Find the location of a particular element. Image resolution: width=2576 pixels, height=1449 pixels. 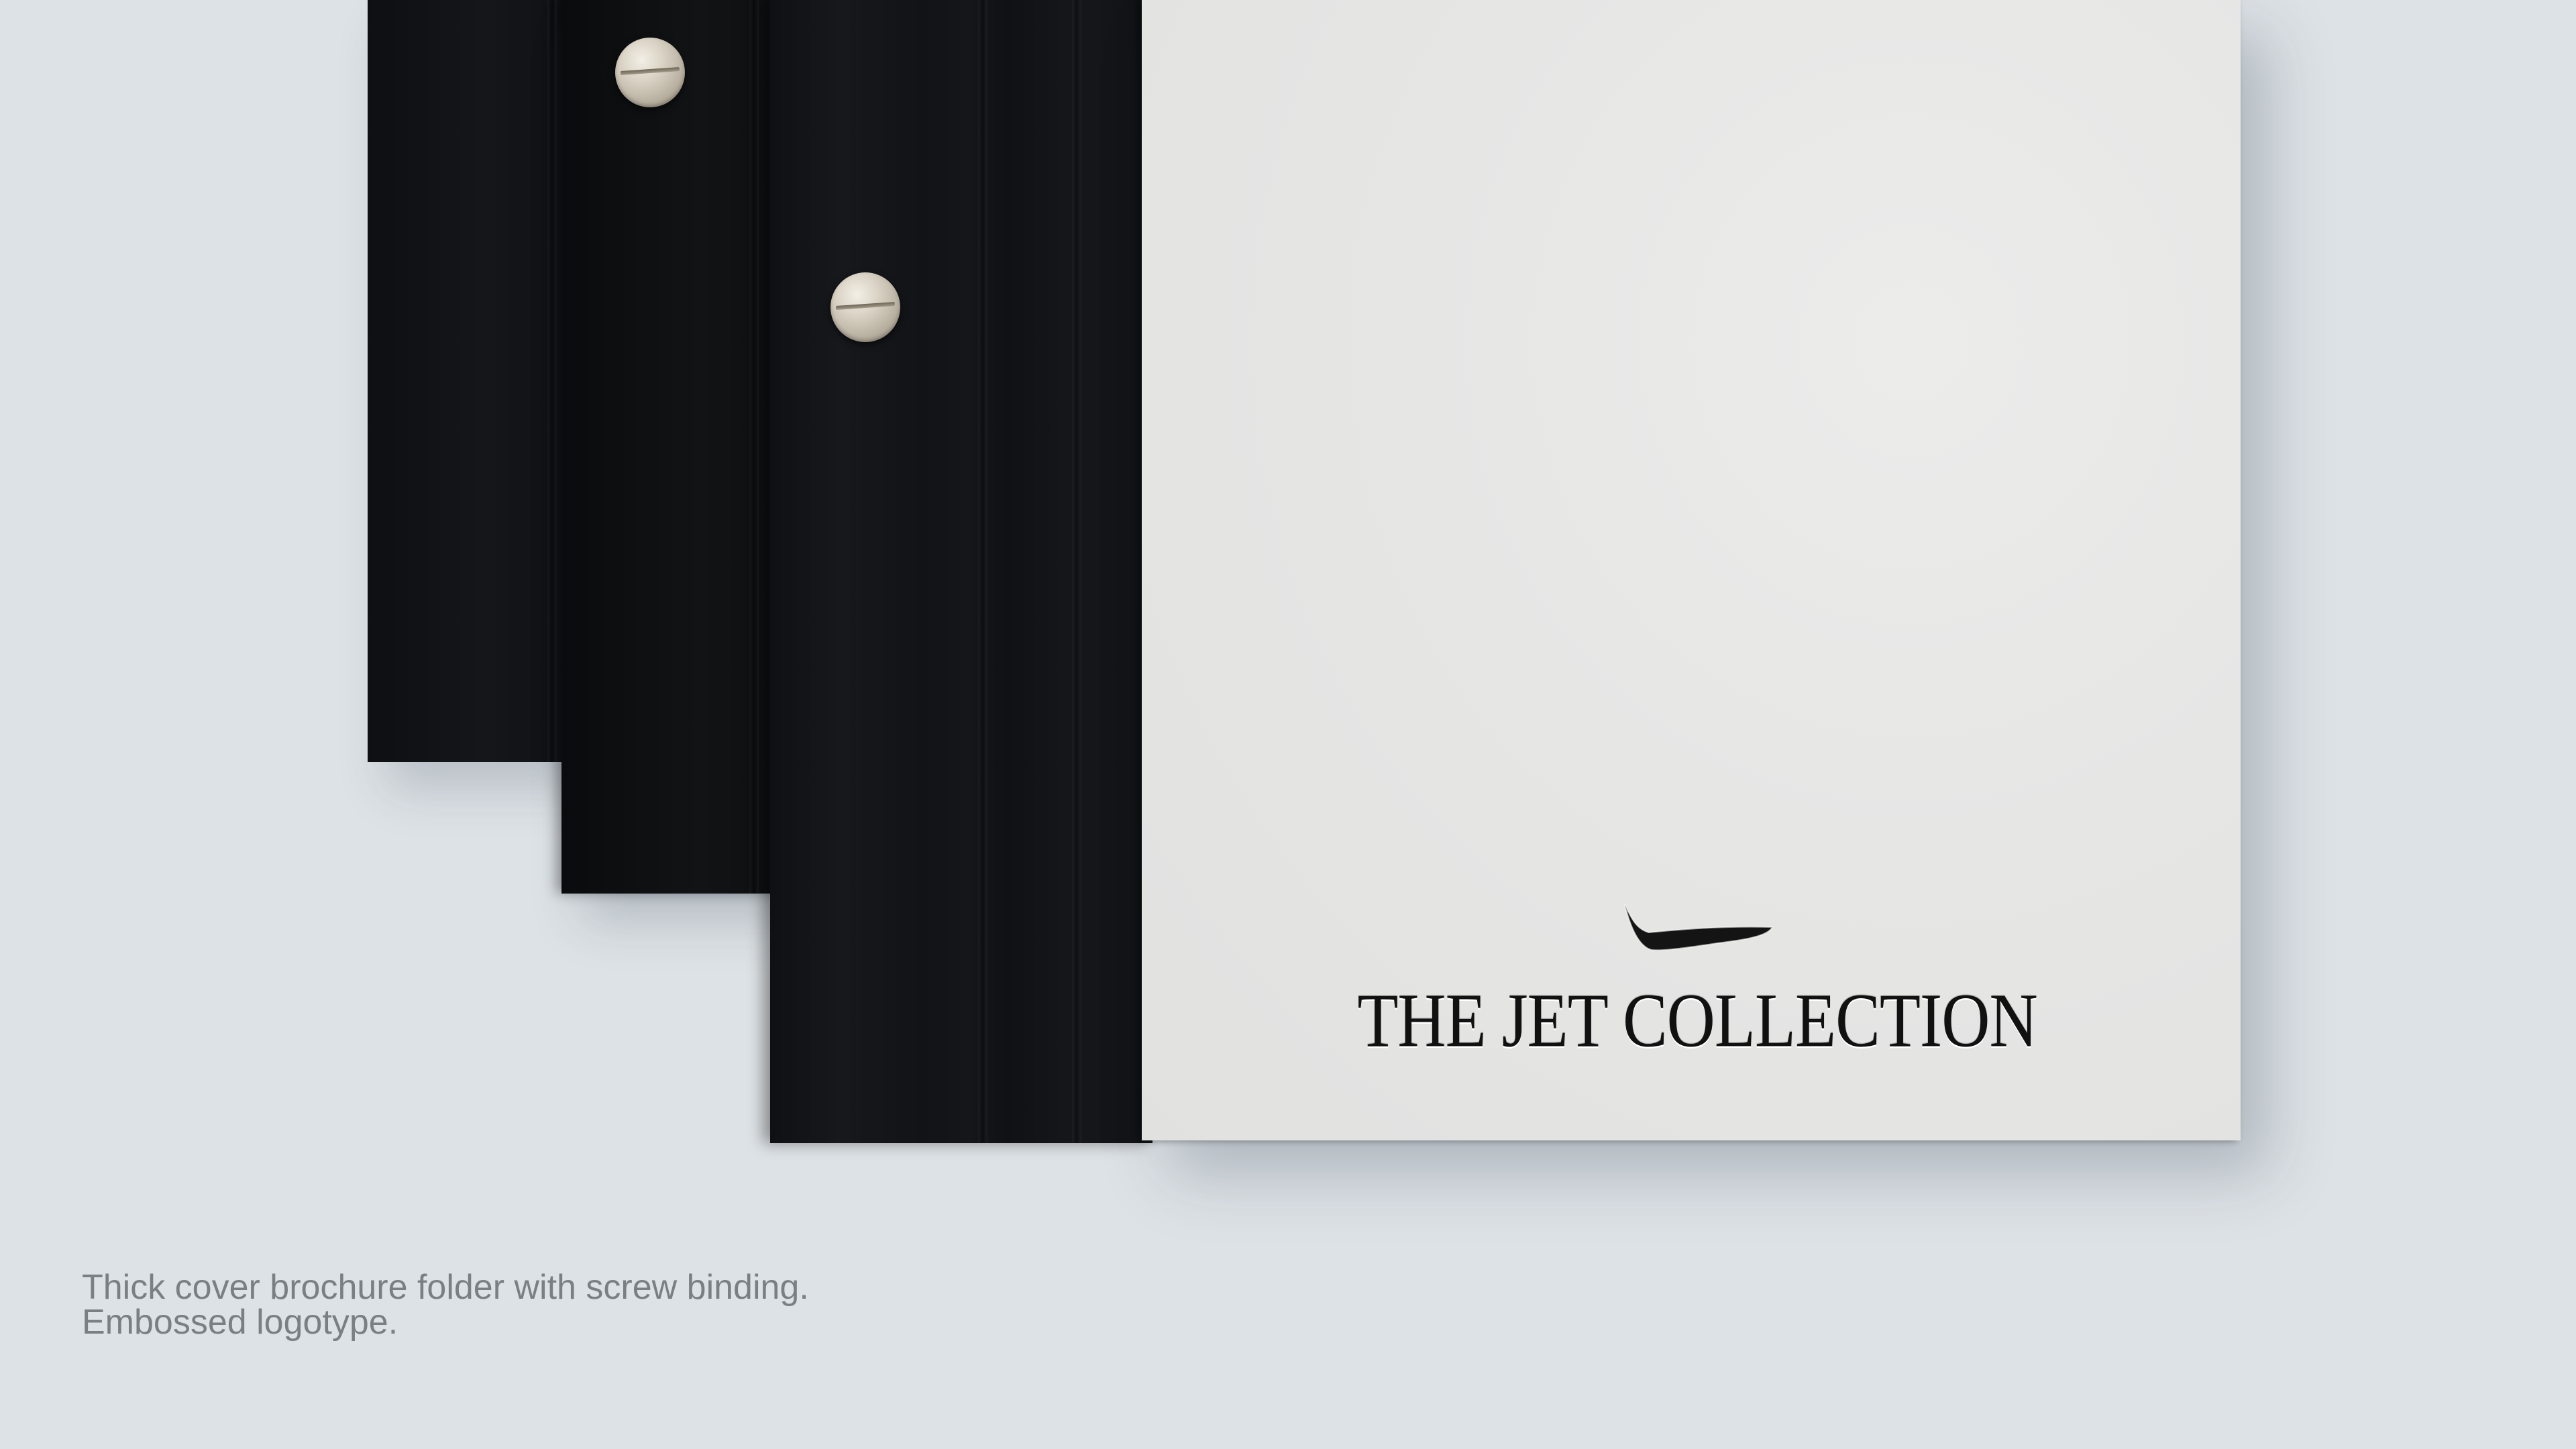

folder-front-spine is located at coordinates (961, 571).